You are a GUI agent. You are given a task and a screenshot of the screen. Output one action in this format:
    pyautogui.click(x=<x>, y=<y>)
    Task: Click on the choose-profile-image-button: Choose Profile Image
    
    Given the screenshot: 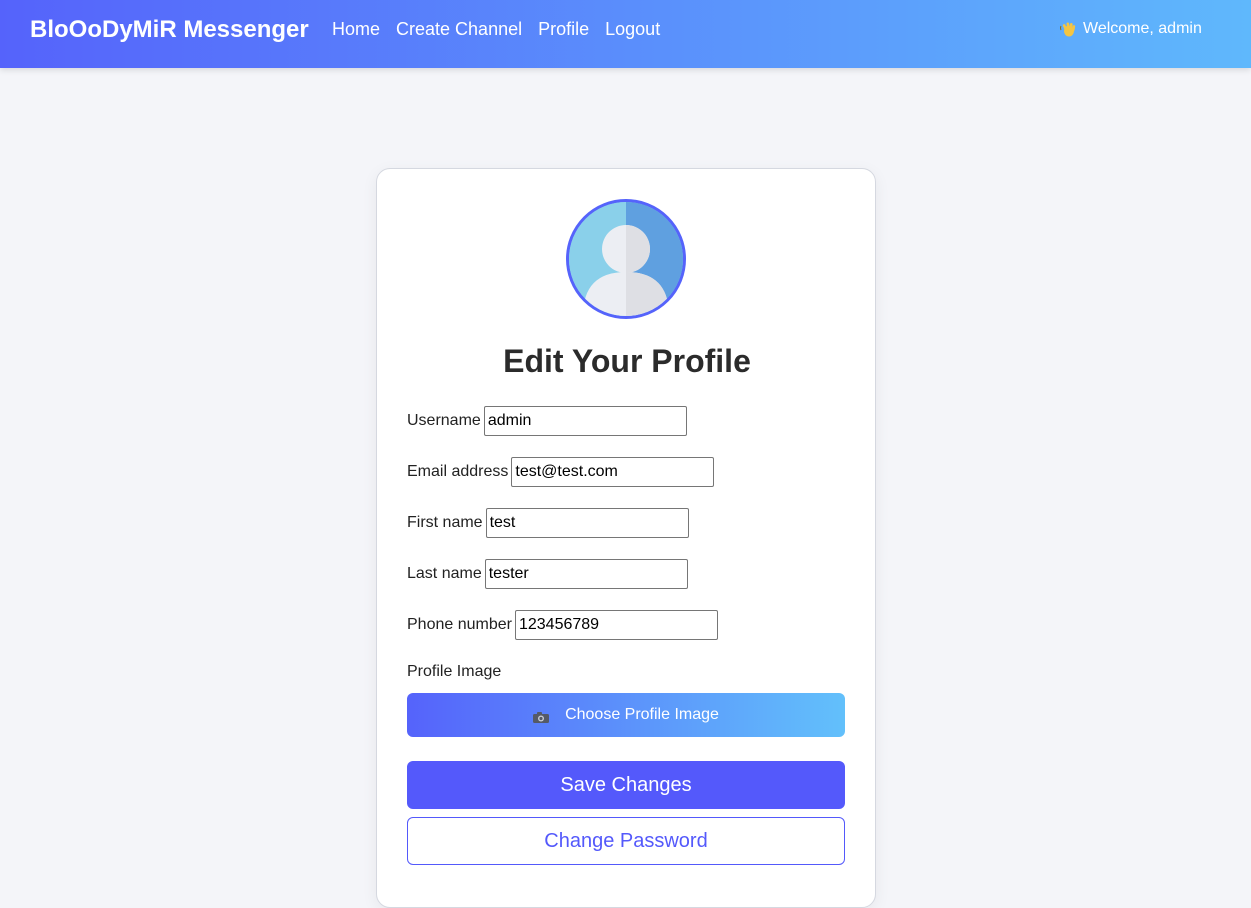 What is the action you would take?
    pyautogui.click(x=626, y=715)
    